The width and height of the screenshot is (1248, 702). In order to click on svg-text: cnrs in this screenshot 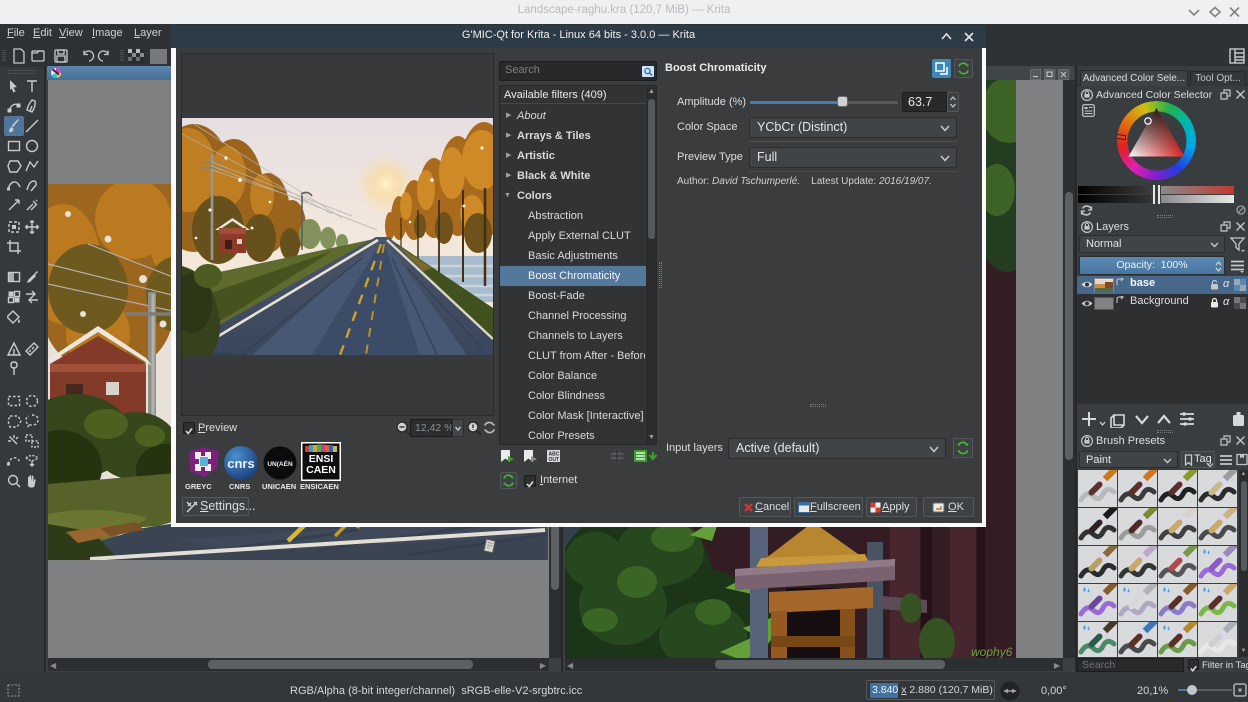, I will do `click(240, 463)`.